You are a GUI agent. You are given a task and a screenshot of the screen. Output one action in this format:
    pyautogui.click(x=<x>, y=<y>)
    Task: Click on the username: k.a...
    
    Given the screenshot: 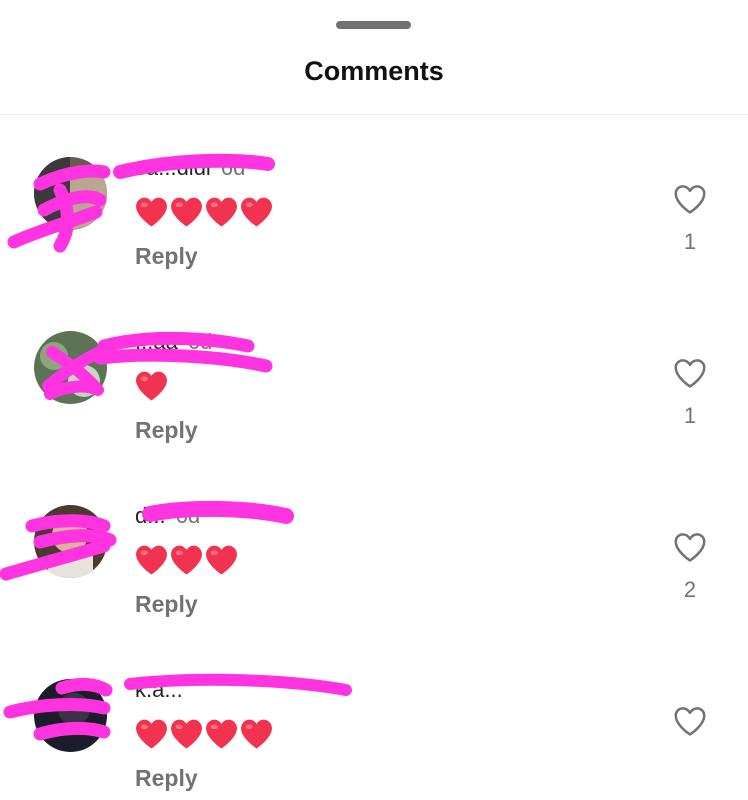 What is the action you would take?
    pyautogui.click(x=159, y=689)
    